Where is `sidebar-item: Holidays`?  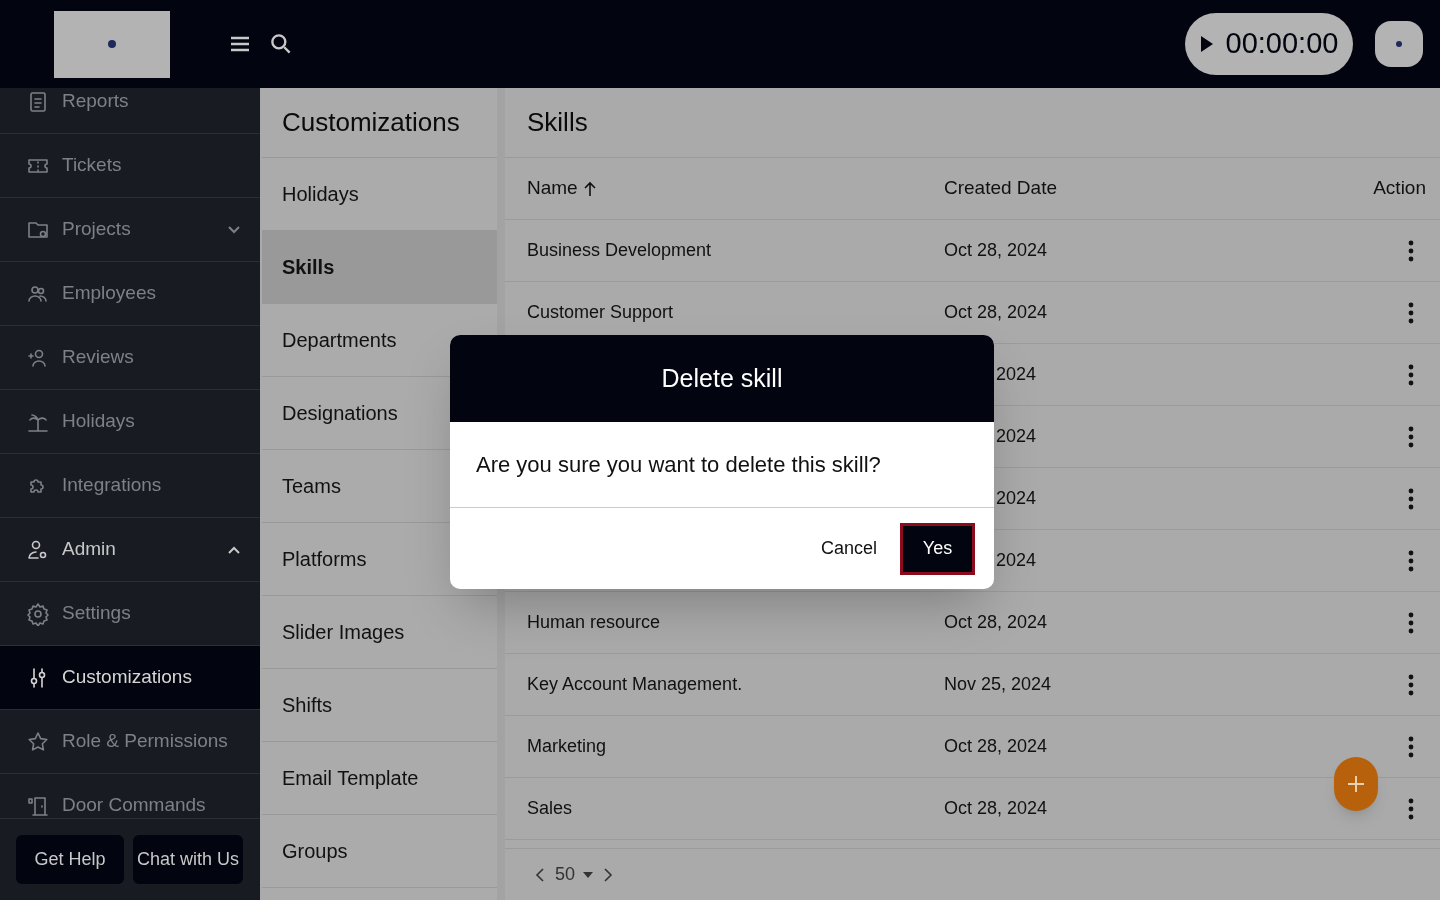 sidebar-item: Holidays is located at coordinates (130, 422).